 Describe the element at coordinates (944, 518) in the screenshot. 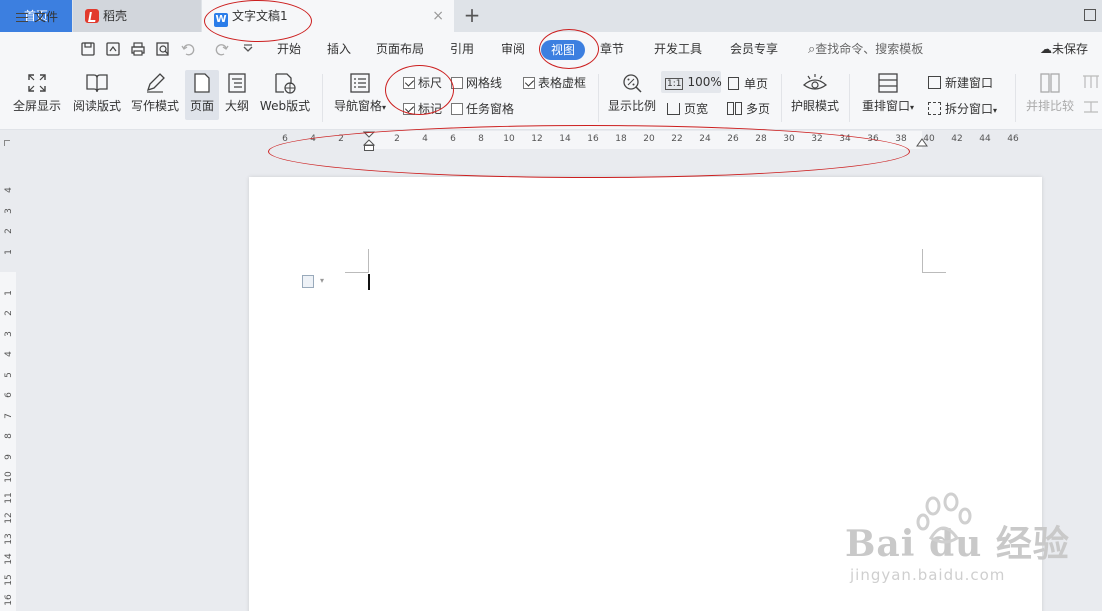

I see `baidu-paw-icon` at that location.